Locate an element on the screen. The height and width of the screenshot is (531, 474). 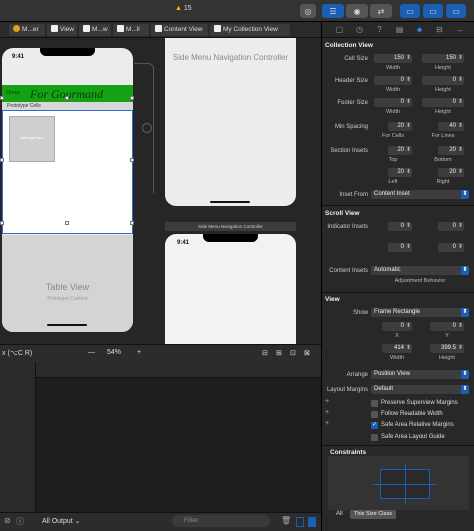
constraints-header: Constraints is located at coordinates (348, 452).